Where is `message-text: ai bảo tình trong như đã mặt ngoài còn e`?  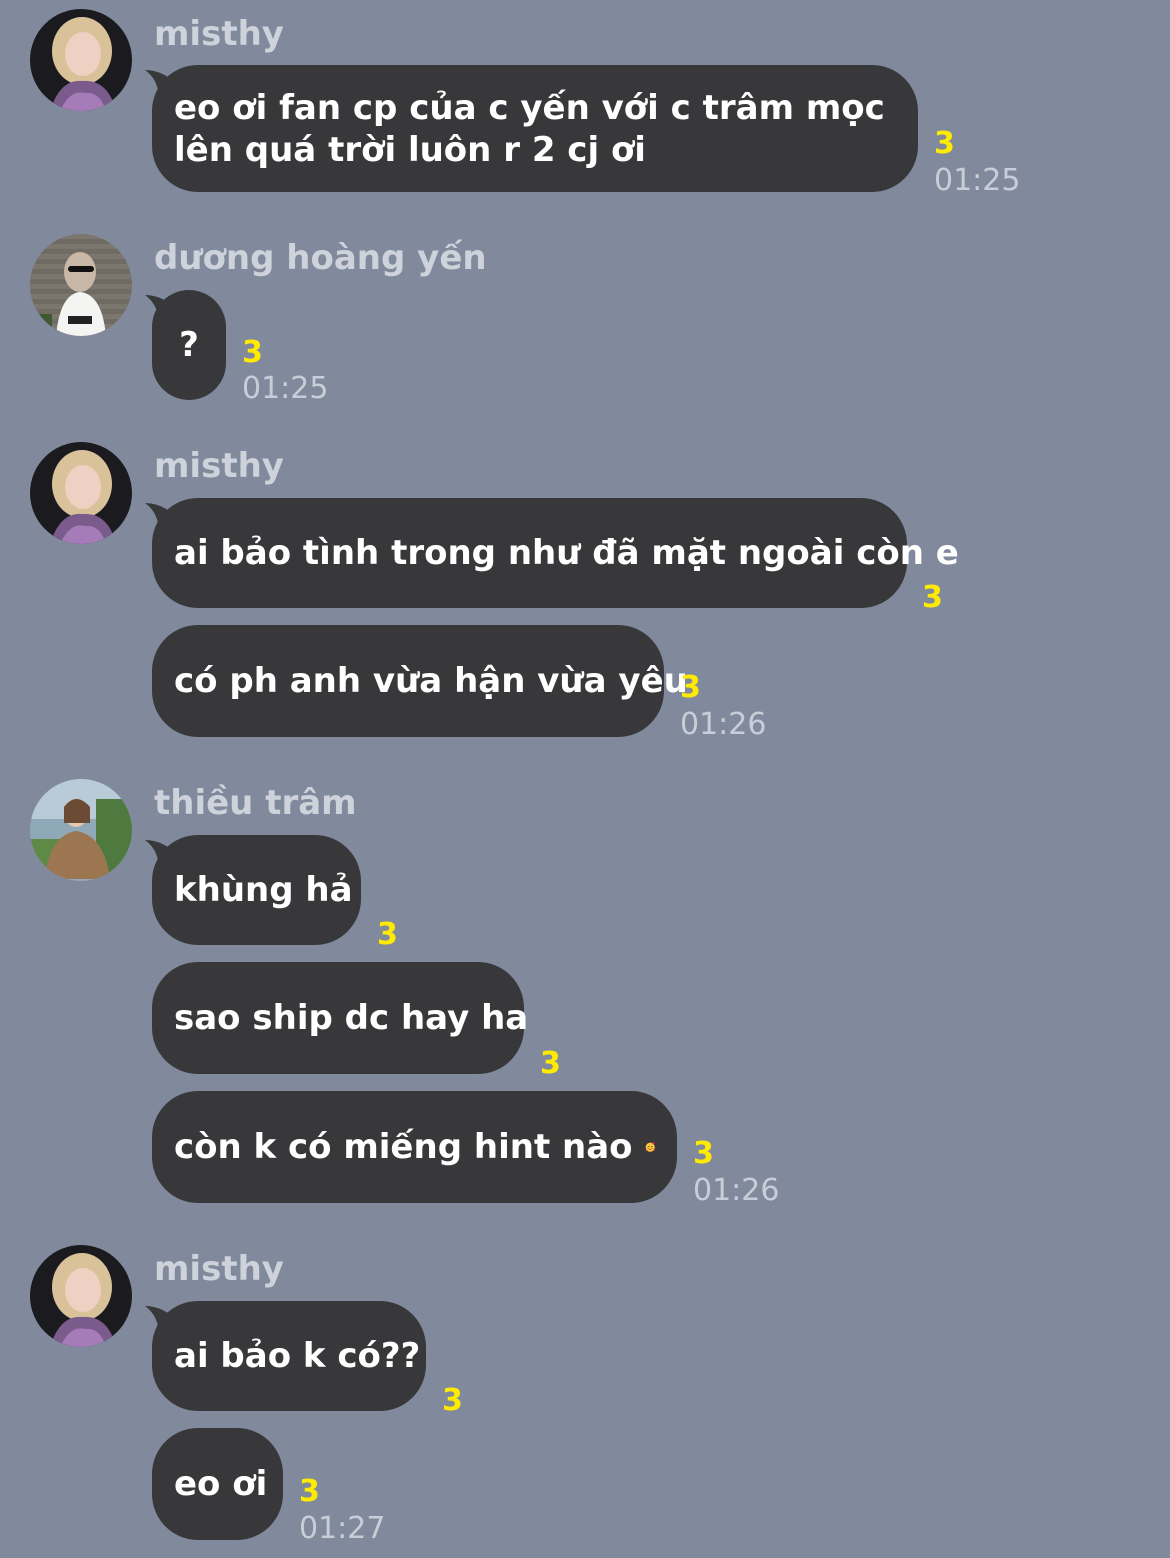
message-text: ai bảo tình trong như đã mặt ngoài còn e is located at coordinates (566, 553).